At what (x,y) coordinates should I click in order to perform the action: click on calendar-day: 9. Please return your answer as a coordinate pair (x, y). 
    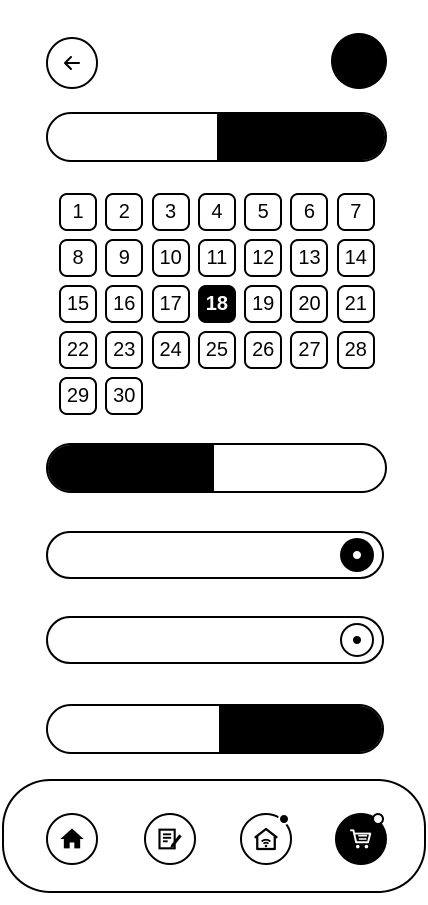
    Looking at the image, I should click on (124, 258).